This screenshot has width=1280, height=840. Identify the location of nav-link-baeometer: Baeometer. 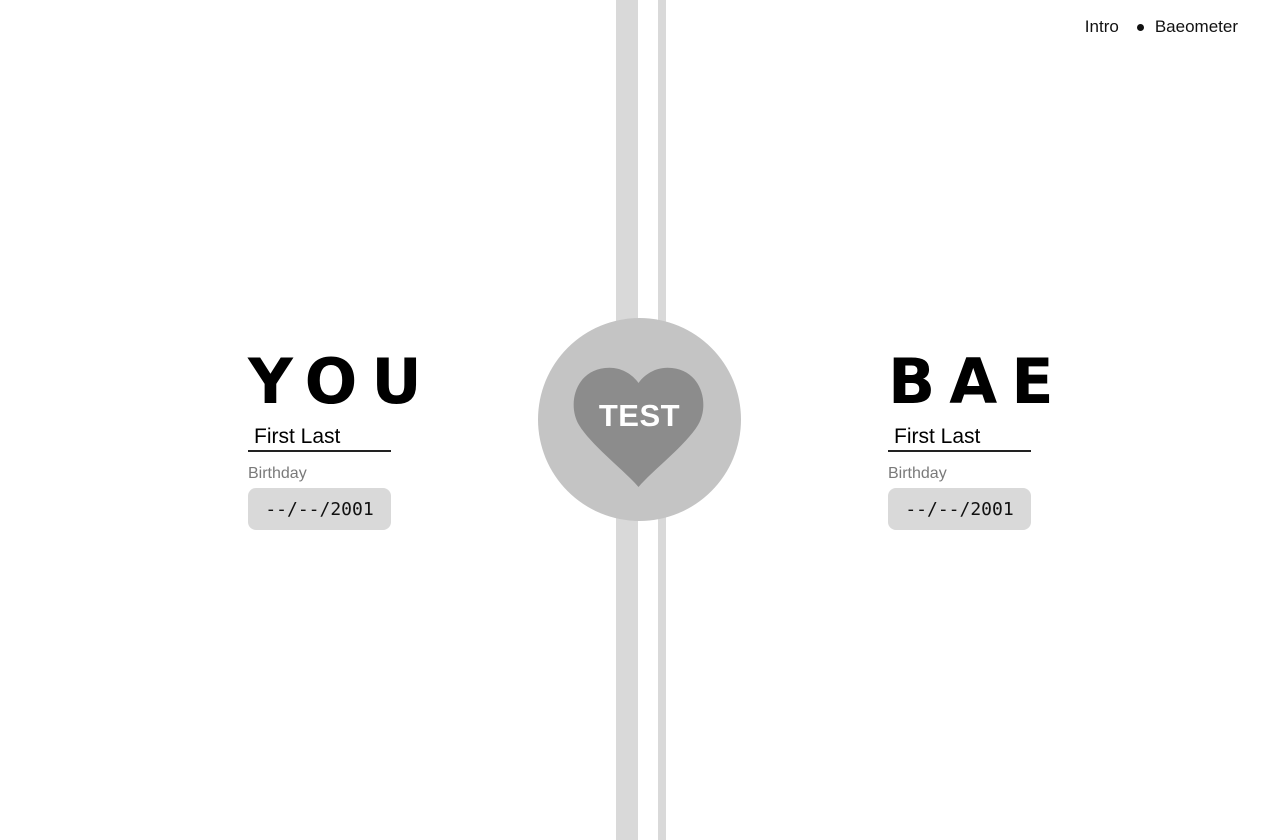
(1196, 27).